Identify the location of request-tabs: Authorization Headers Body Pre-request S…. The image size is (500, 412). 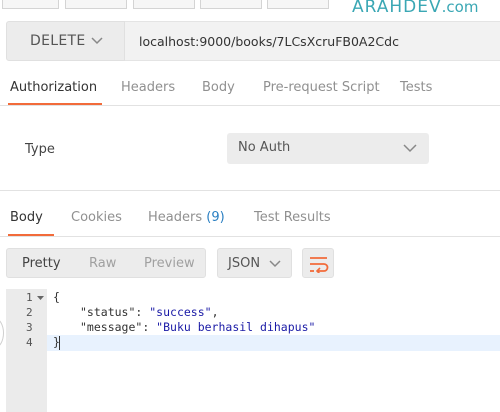
(250, 89).